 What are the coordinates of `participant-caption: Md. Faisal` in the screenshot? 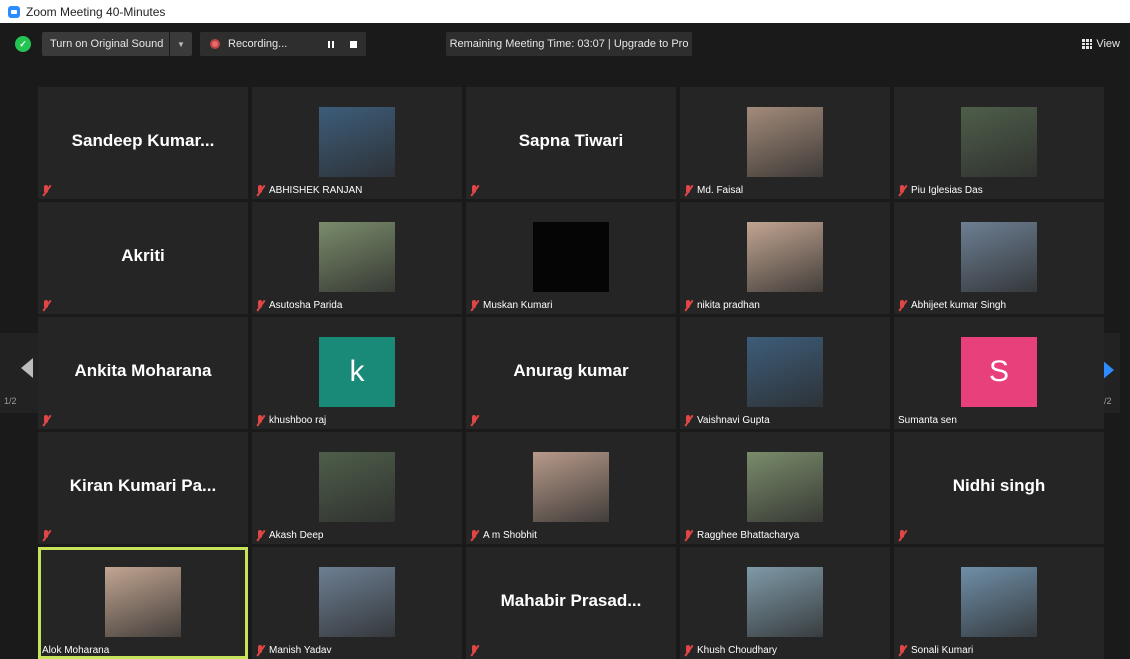 It's located at (713, 190).